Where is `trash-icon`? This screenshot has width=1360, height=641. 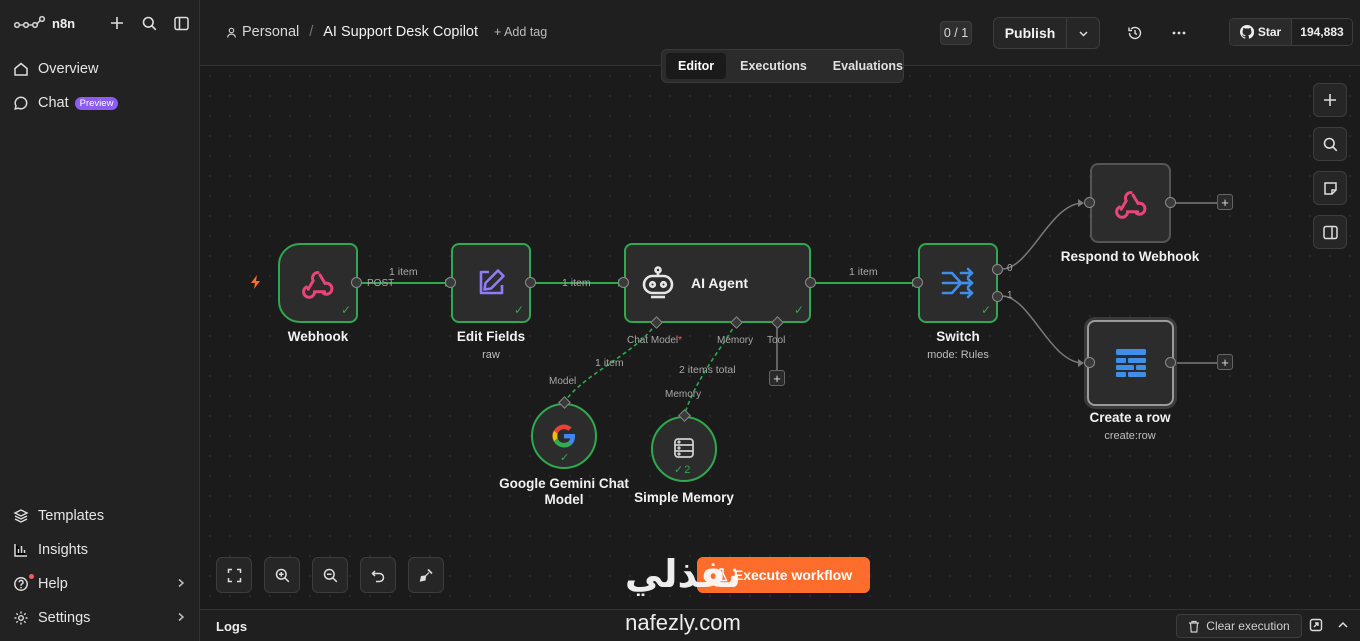
trash-icon is located at coordinates (1194, 626).